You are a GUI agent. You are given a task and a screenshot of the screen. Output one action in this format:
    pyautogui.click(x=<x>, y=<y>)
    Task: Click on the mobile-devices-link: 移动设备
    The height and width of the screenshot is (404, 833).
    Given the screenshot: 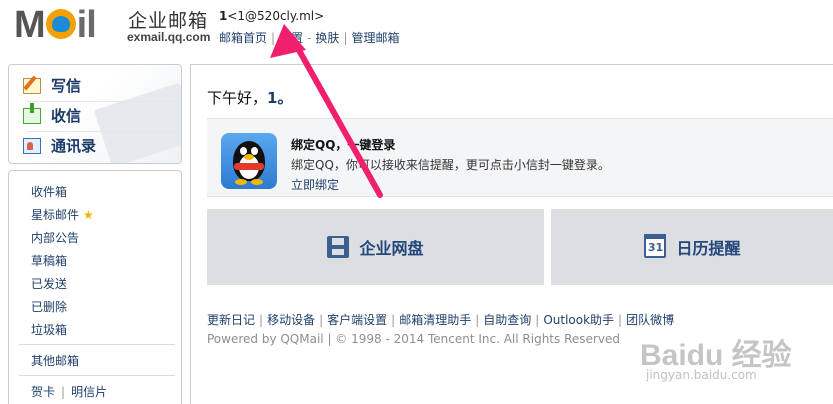 What is the action you would take?
    pyautogui.click(x=291, y=320)
    